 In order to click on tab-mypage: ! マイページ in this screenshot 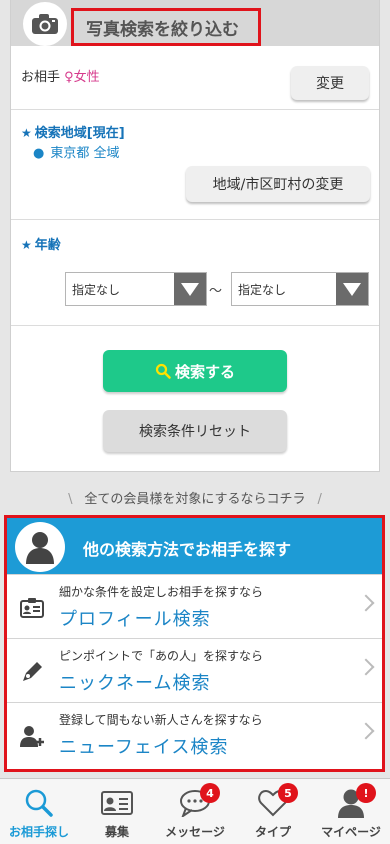, I will do `click(351, 811)`.